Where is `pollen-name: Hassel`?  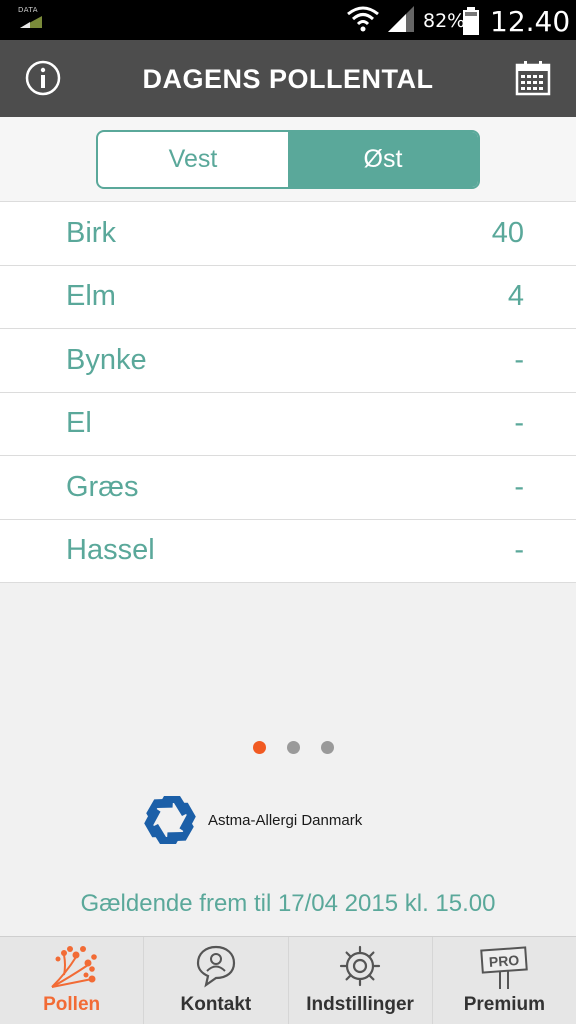 pollen-name: Hassel is located at coordinates (110, 550).